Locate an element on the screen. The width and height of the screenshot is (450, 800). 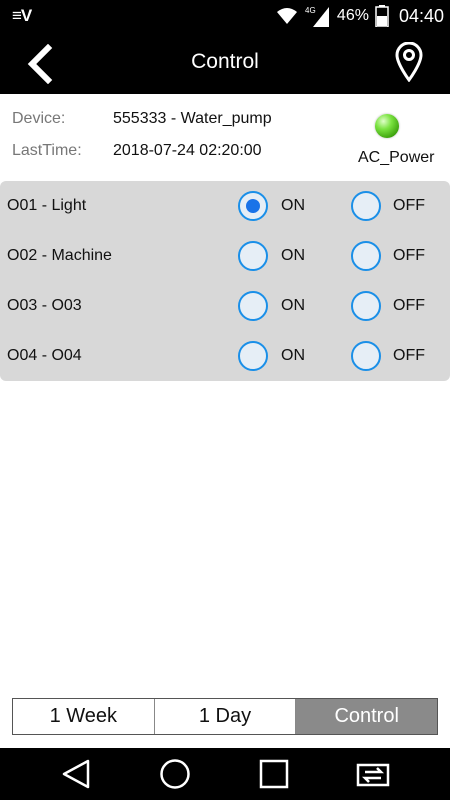
clock-time: 04:40 is located at coordinates (421, 15).